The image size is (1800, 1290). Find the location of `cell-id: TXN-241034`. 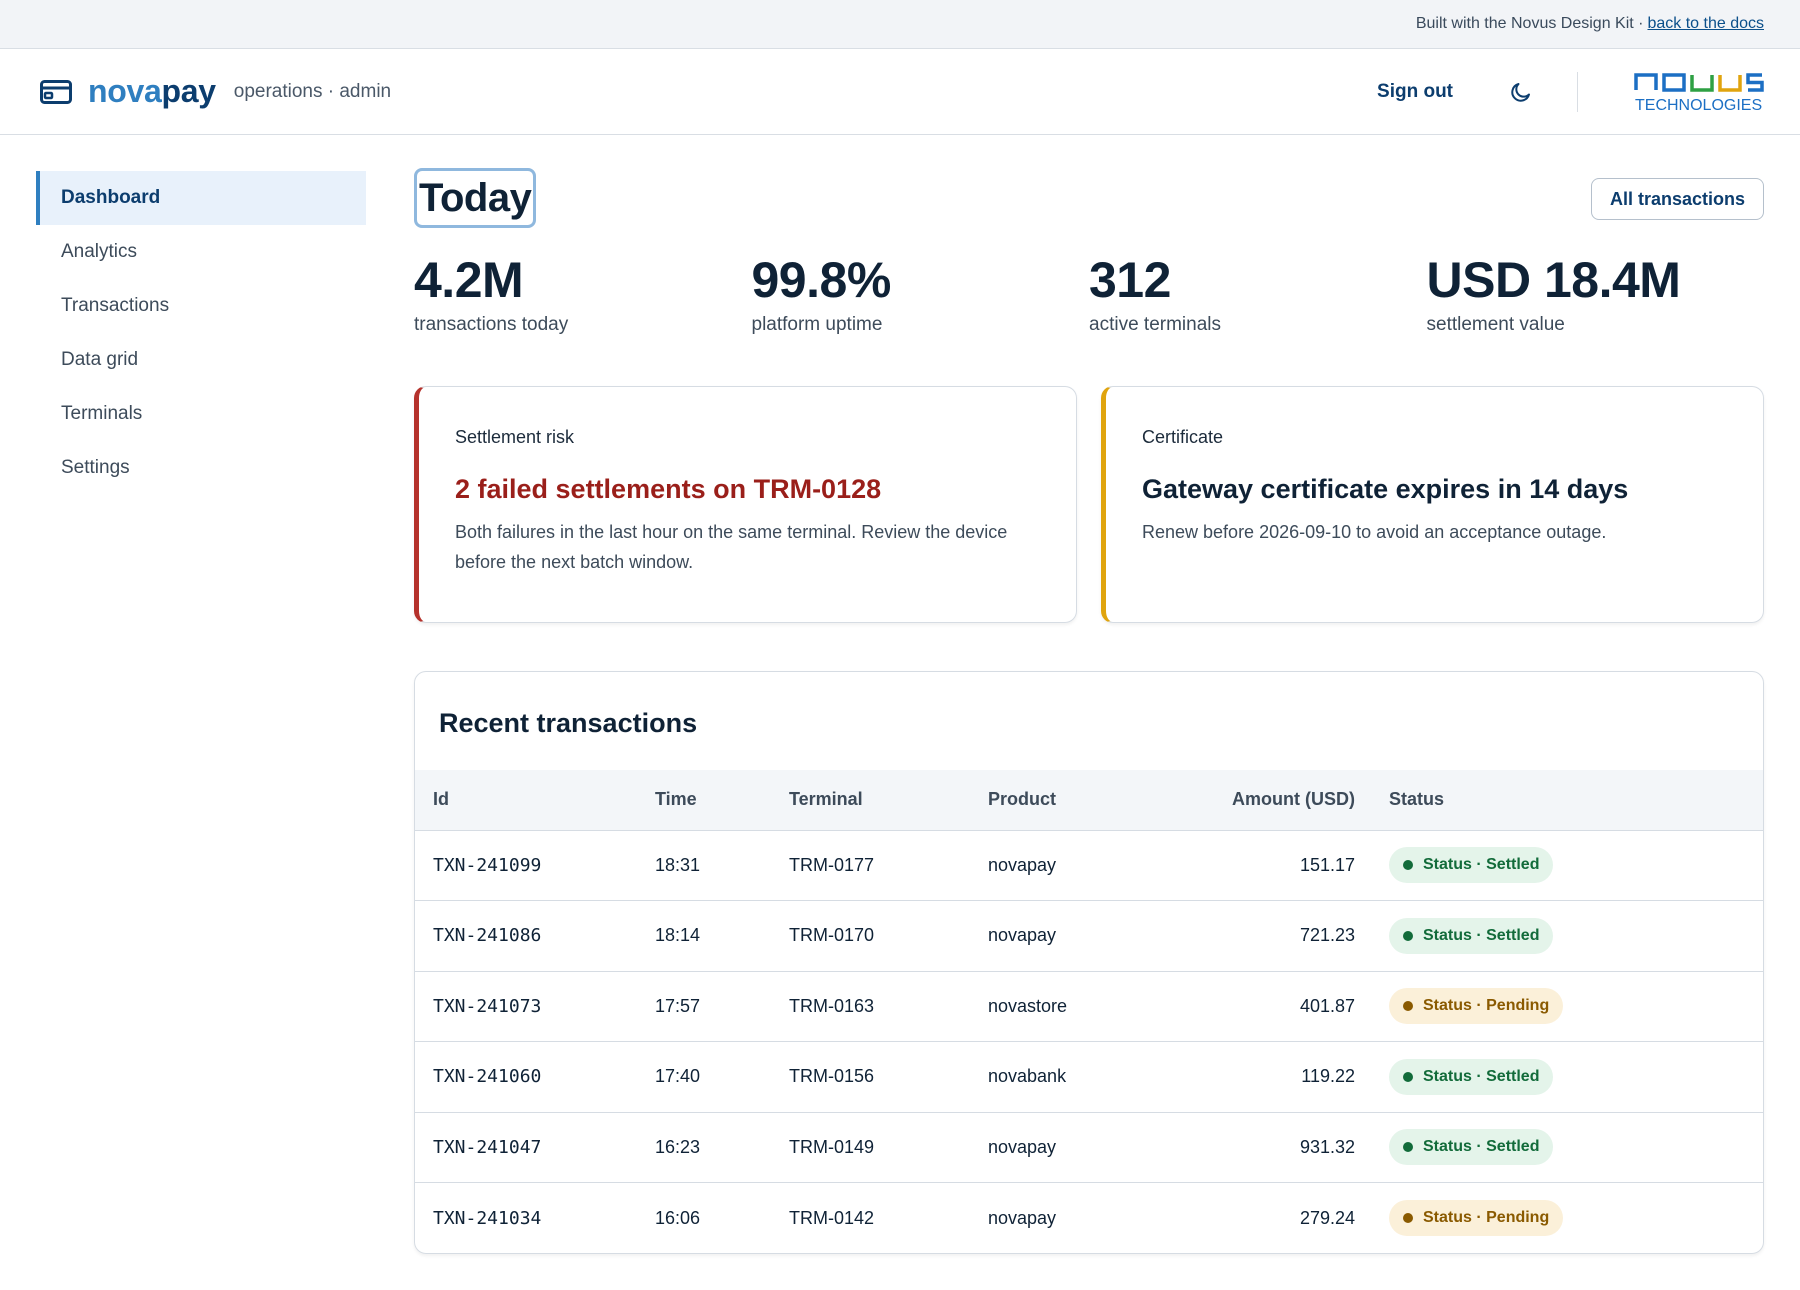

cell-id: TXN-241034 is located at coordinates (487, 1218).